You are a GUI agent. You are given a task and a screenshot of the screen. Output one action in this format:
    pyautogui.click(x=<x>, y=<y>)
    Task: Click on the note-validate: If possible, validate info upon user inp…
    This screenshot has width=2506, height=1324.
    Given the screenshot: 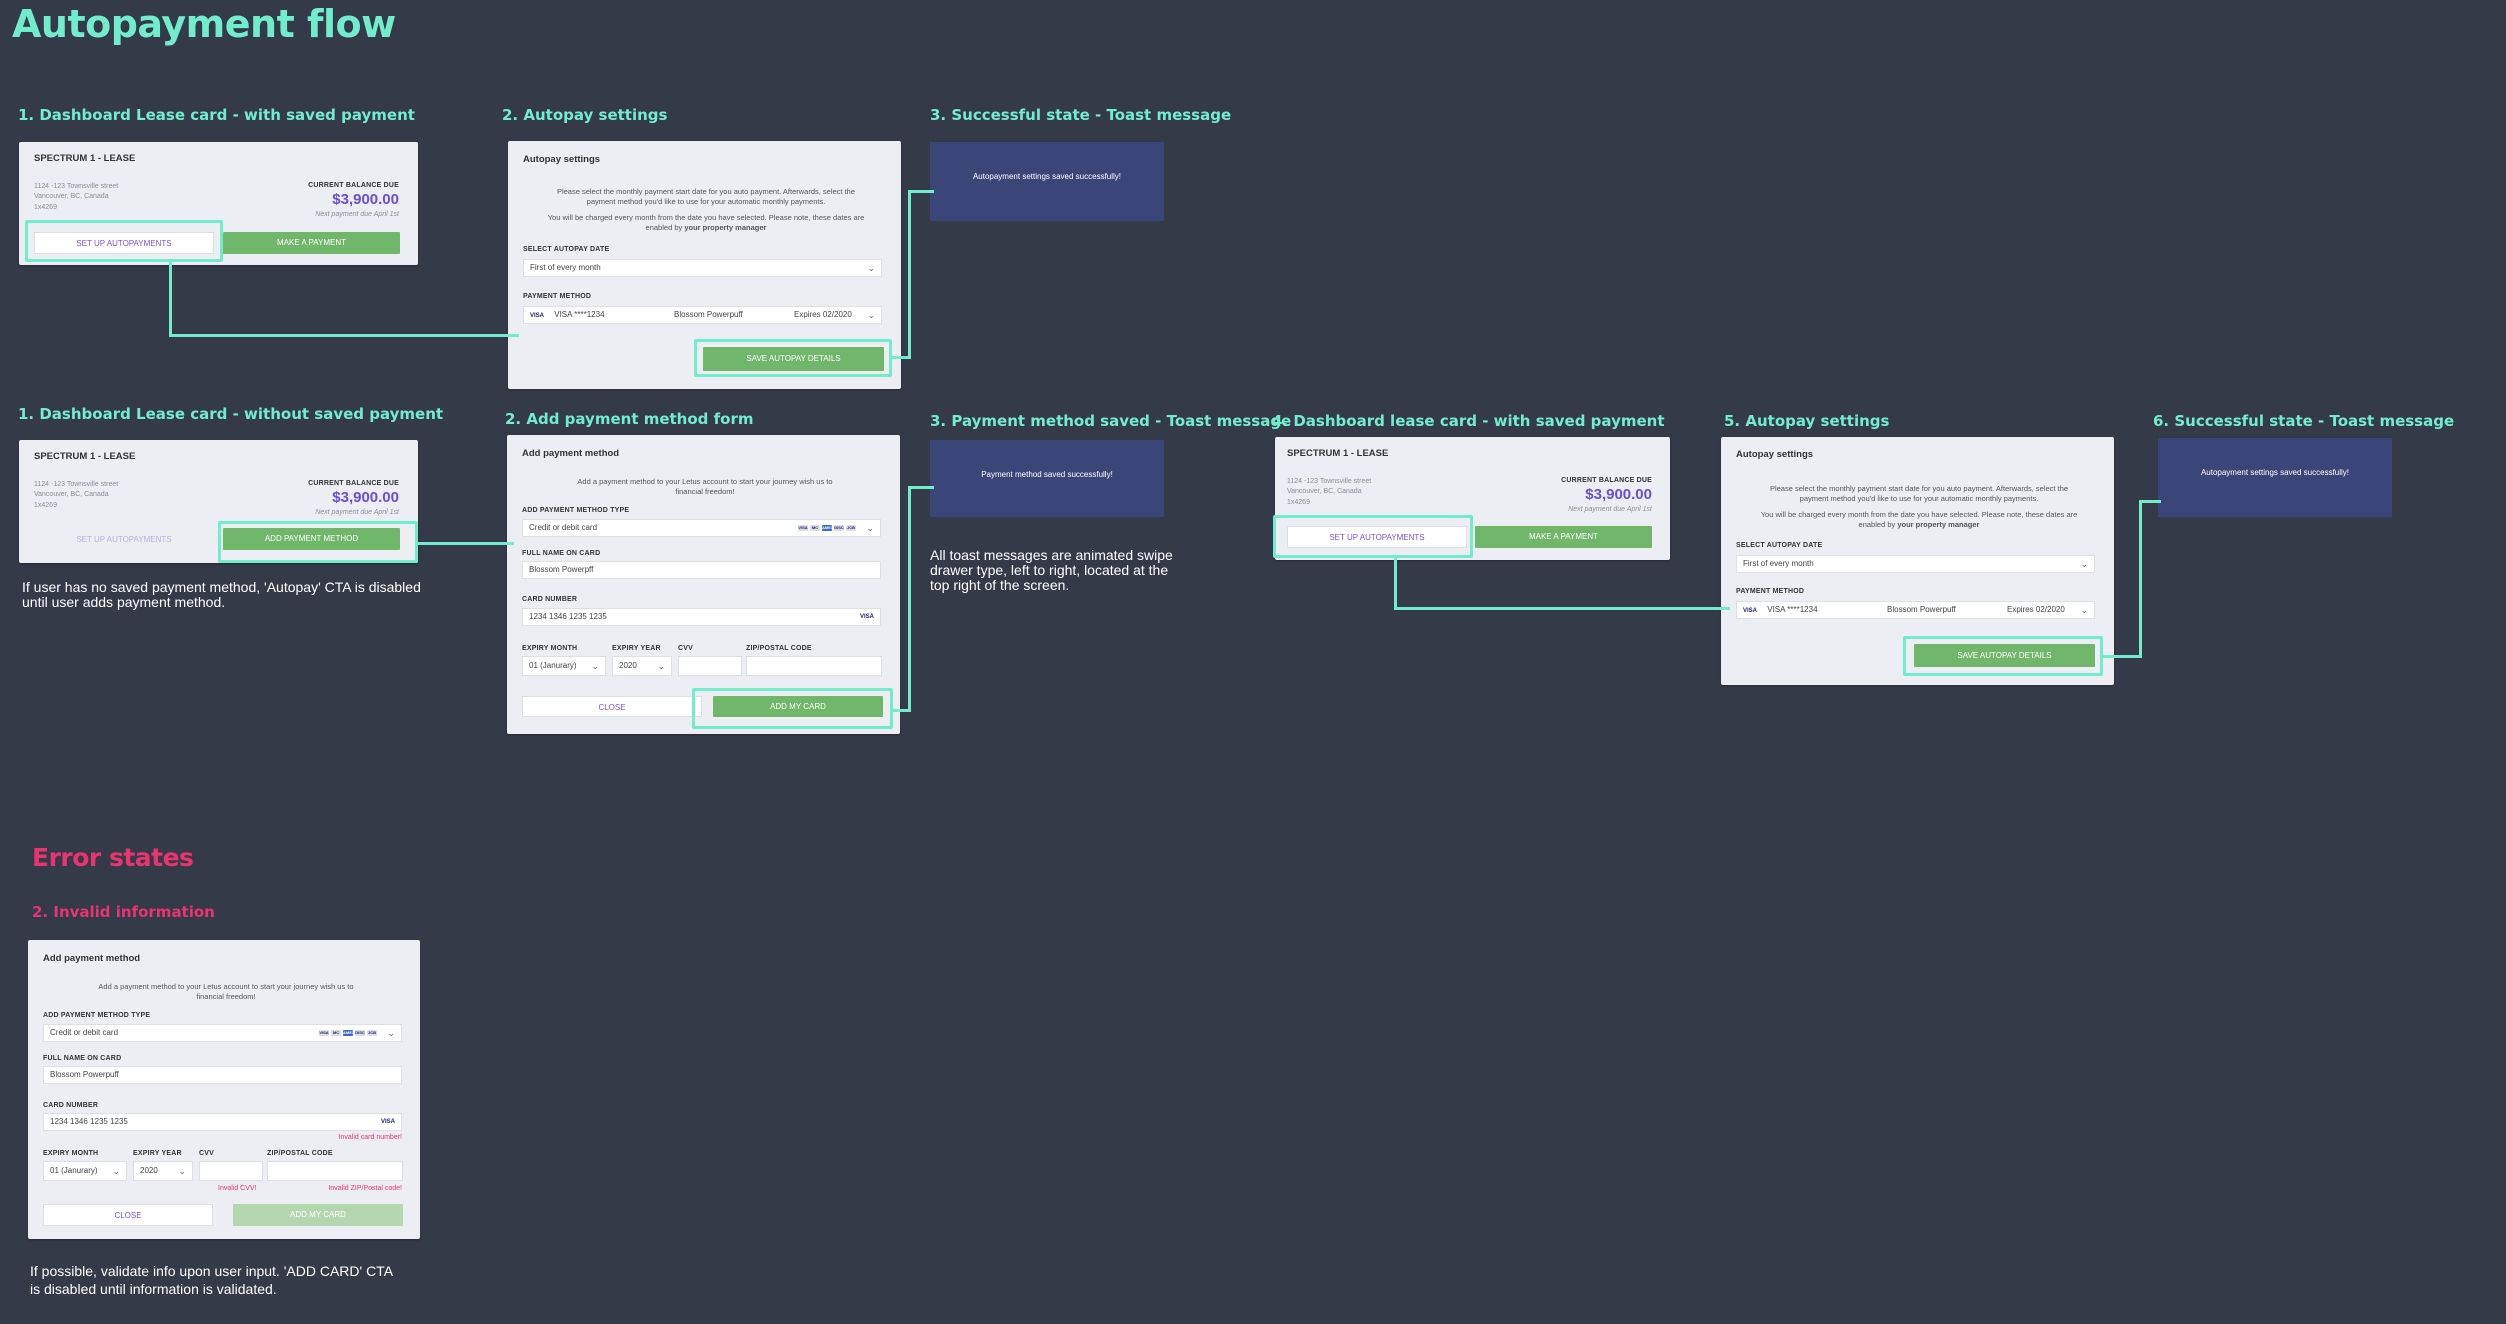 What is the action you would take?
    pyautogui.click(x=211, y=1280)
    